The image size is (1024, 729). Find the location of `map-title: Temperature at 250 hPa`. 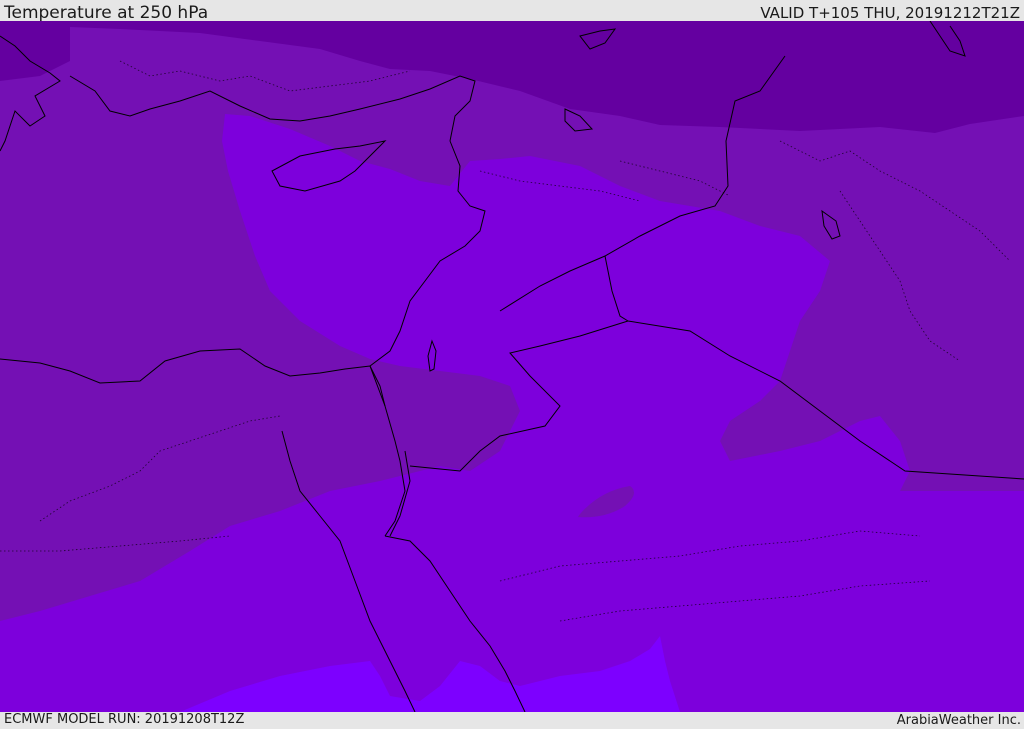

map-title: Temperature at 250 hPa is located at coordinates (106, 13).